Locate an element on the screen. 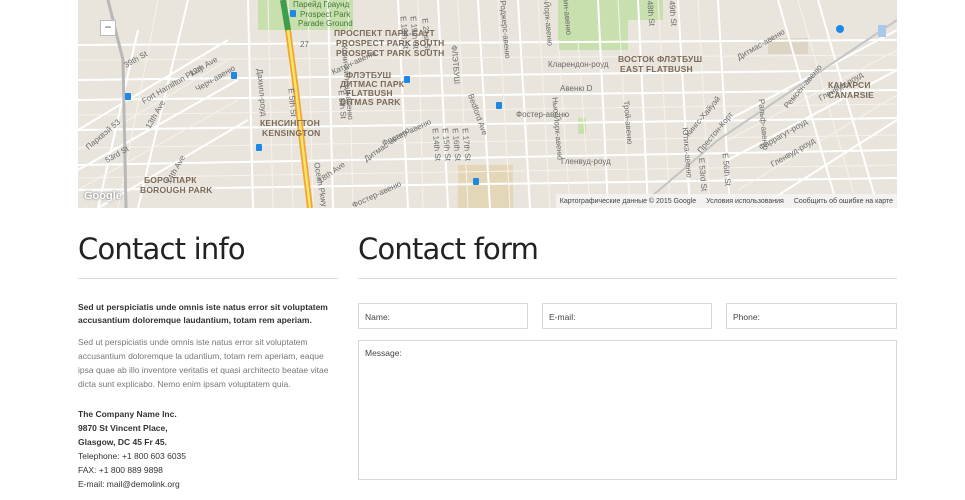 The image size is (965, 500). fax: FAX: +1 800 889 9898 is located at coordinates (120, 470).